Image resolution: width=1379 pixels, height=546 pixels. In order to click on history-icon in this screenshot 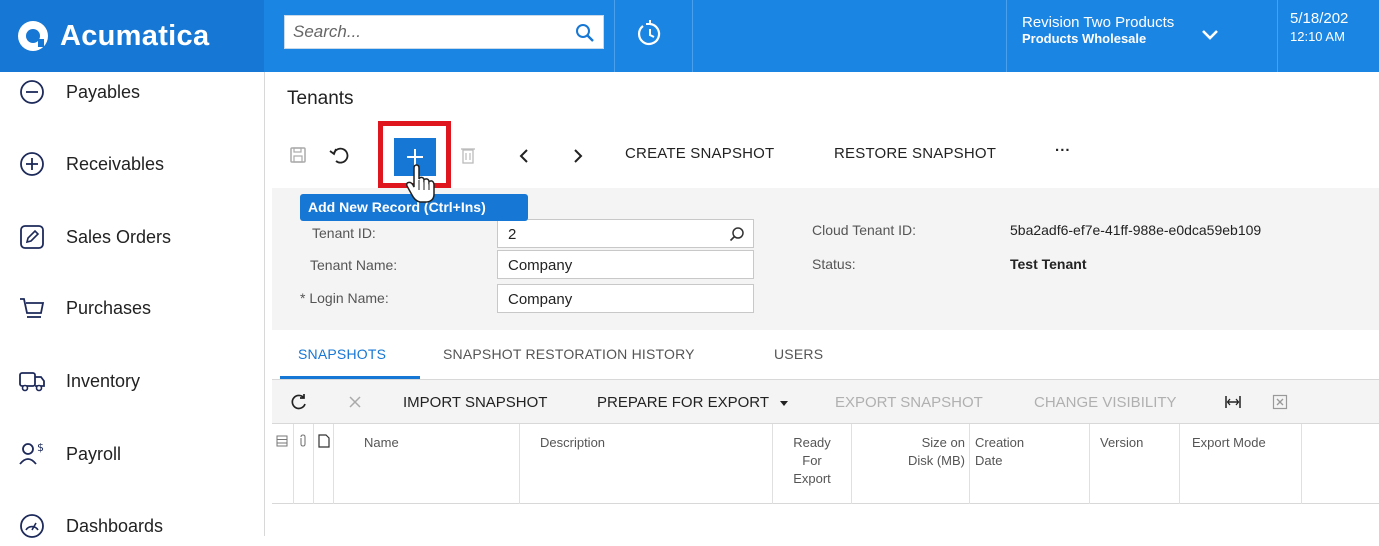, I will do `click(650, 34)`.